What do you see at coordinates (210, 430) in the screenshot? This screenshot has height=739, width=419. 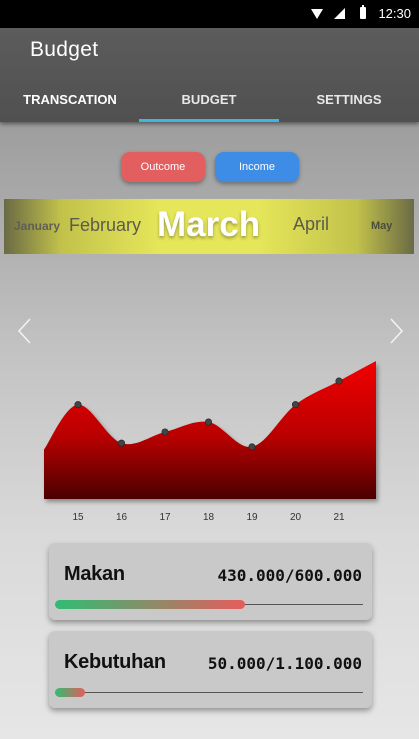 I see `chart-area` at bounding box center [210, 430].